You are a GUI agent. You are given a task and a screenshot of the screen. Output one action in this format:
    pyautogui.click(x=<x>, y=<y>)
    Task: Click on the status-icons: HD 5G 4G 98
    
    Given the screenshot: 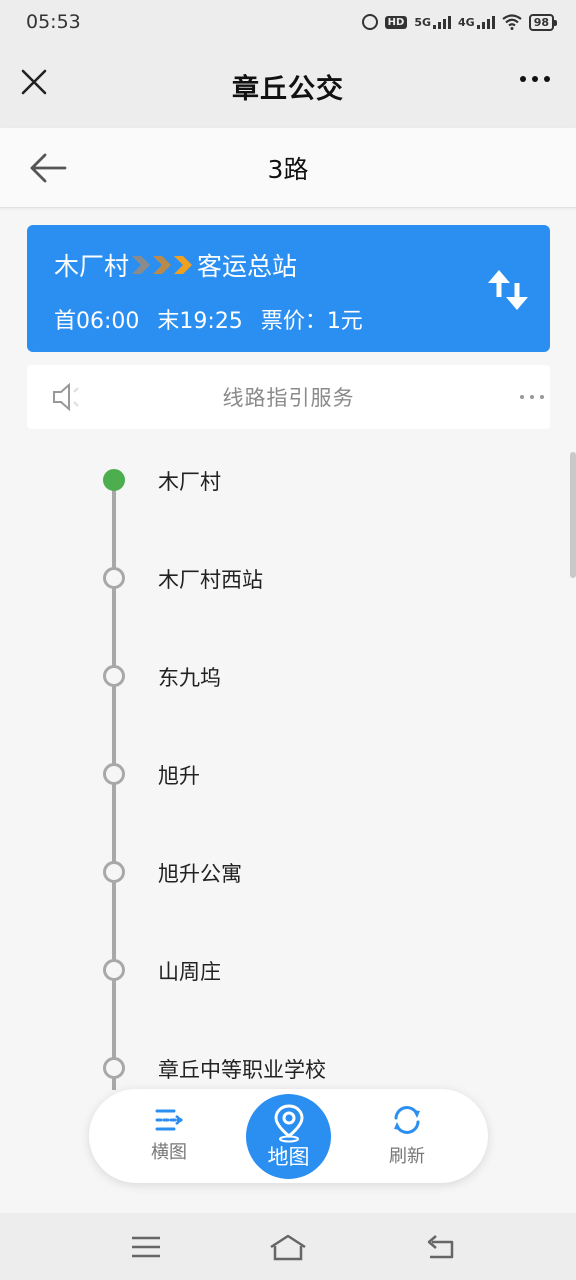 What is the action you would take?
    pyautogui.click(x=459, y=22)
    